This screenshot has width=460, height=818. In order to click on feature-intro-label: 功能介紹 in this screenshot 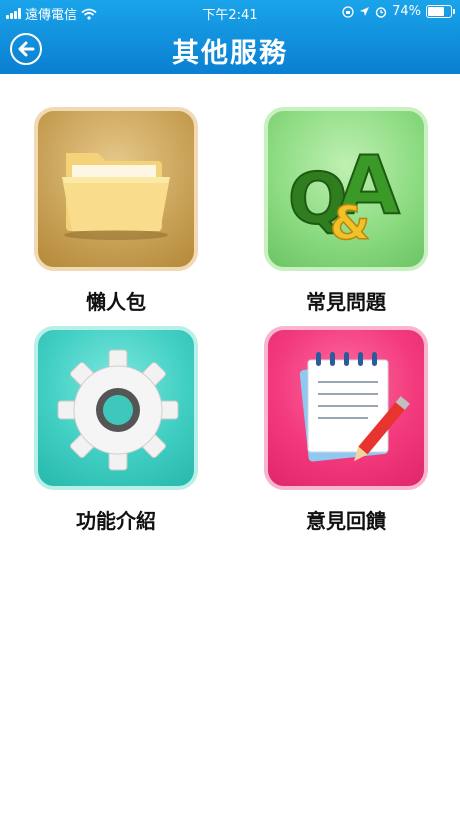, I will do `click(116, 521)`.